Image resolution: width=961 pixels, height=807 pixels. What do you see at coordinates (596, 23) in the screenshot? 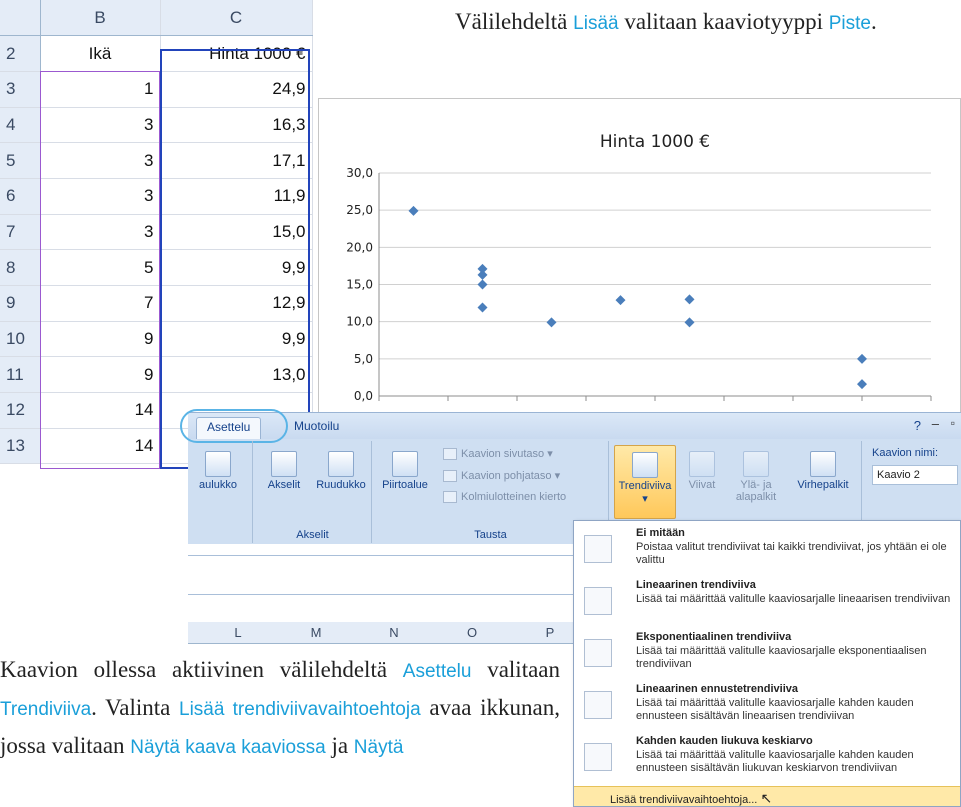
I see `keyword-lisaa: Lisää` at bounding box center [596, 23].